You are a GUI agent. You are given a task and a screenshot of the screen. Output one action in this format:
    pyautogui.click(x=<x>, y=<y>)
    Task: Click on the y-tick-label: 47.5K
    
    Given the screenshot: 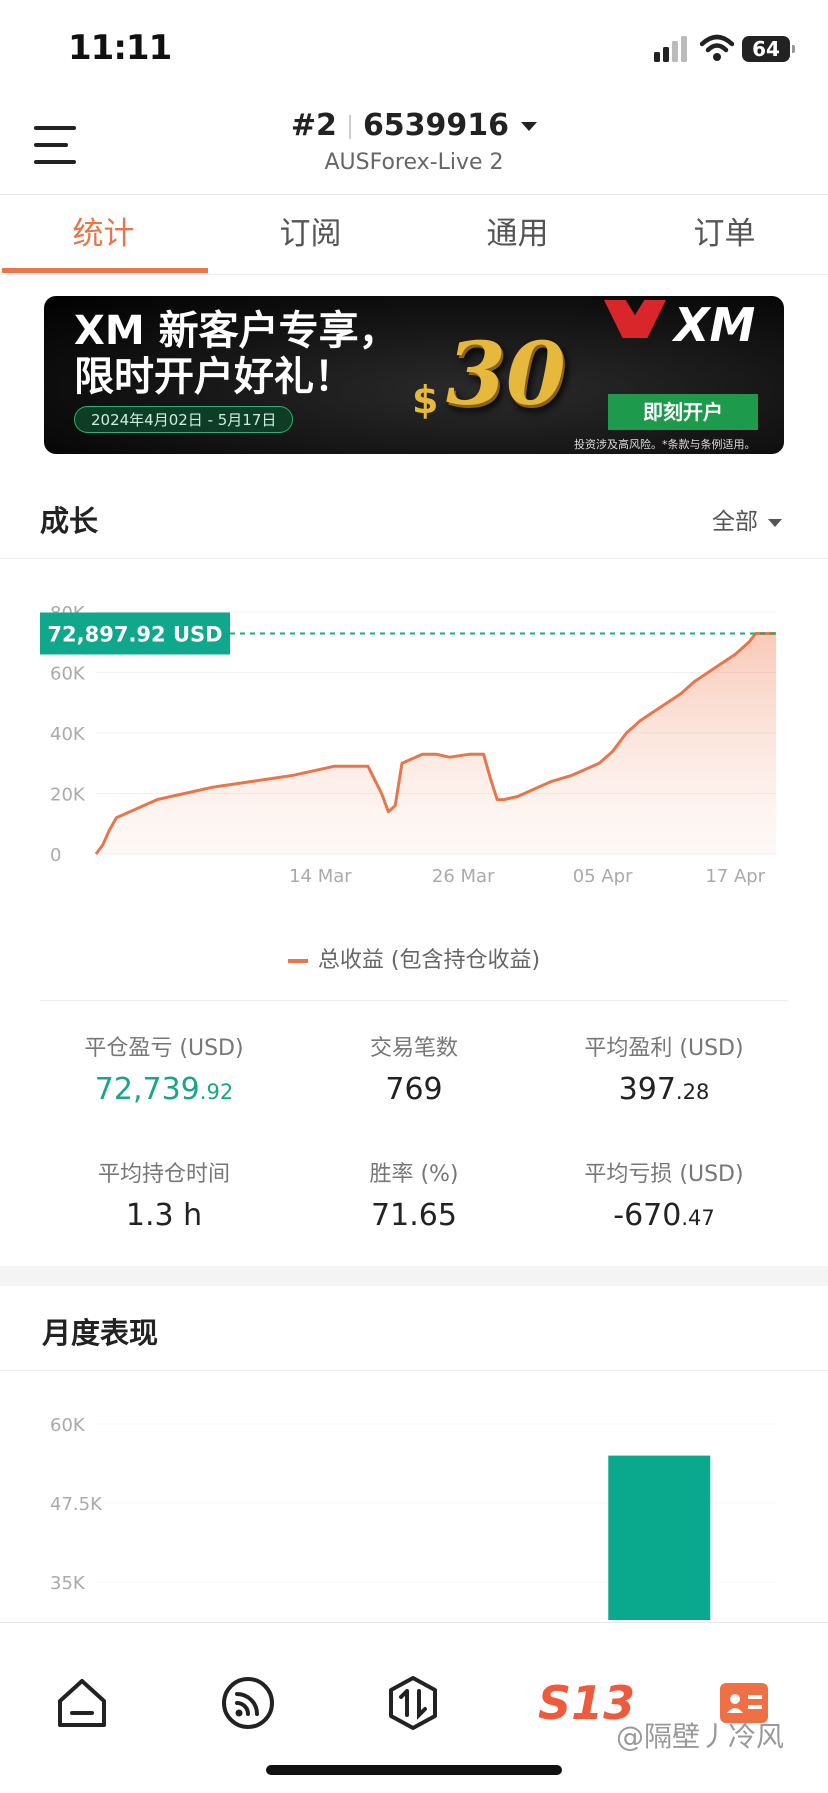 What is the action you would take?
    pyautogui.click(x=76, y=1504)
    